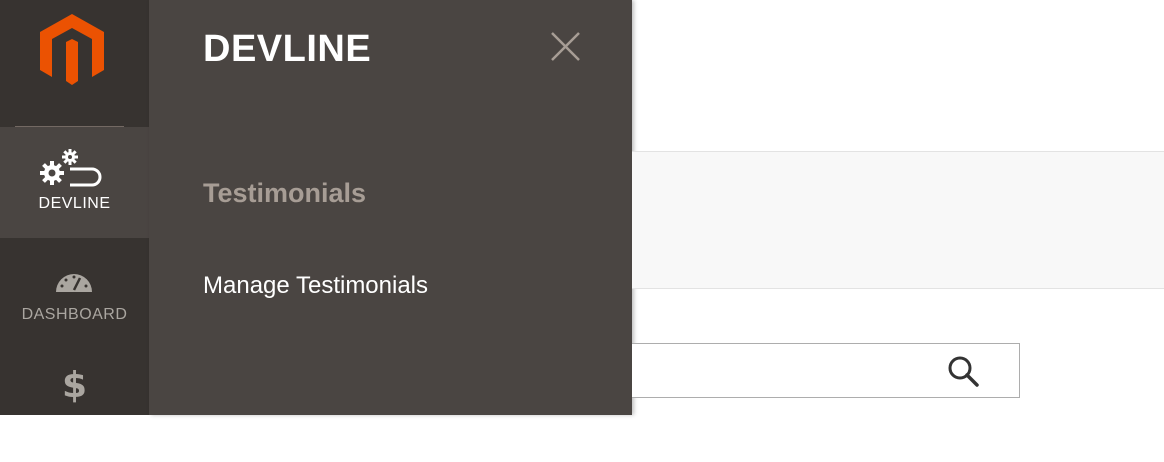 Image resolution: width=1164 pixels, height=462 pixels. Describe the element at coordinates (565, 46) in the screenshot. I see `close-icon` at that location.